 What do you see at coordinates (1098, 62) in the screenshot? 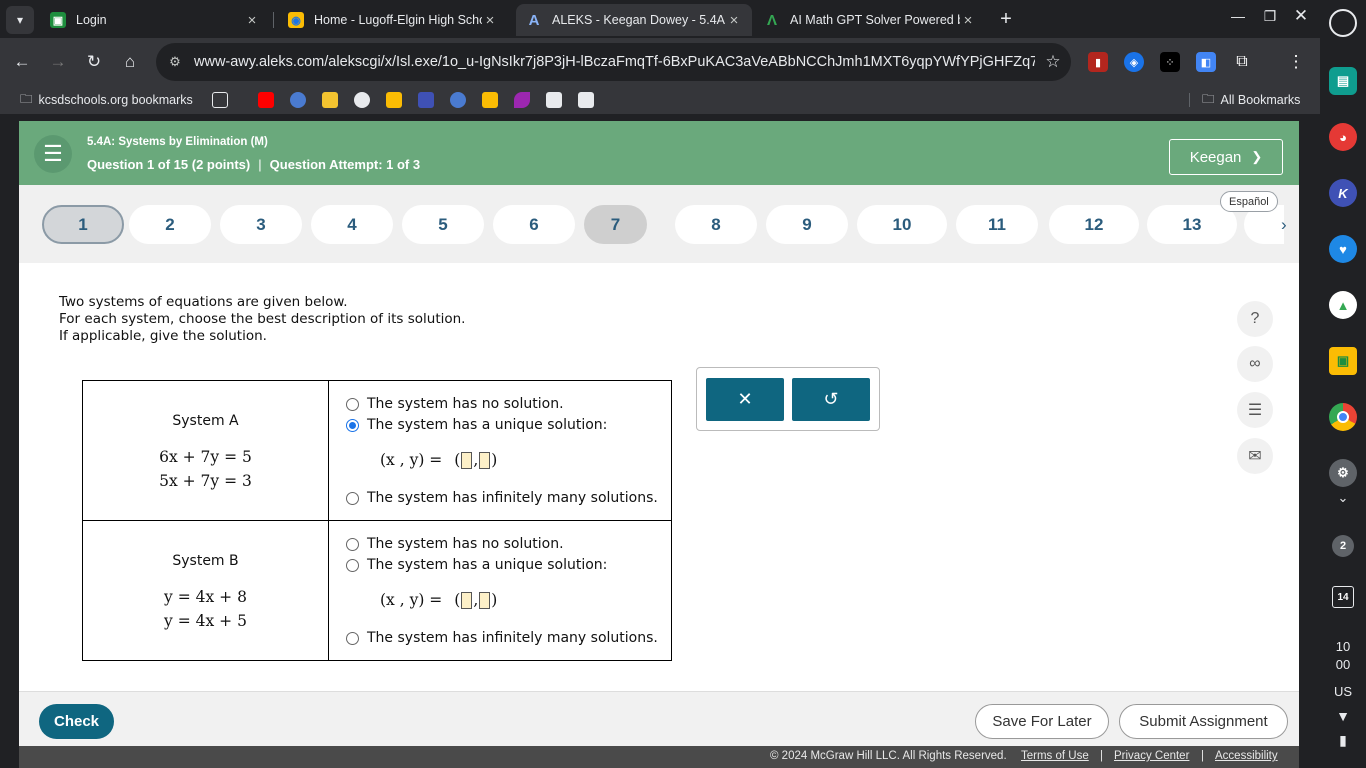
I see `extension-book-icon: ▮` at bounding box center [1098, 62].